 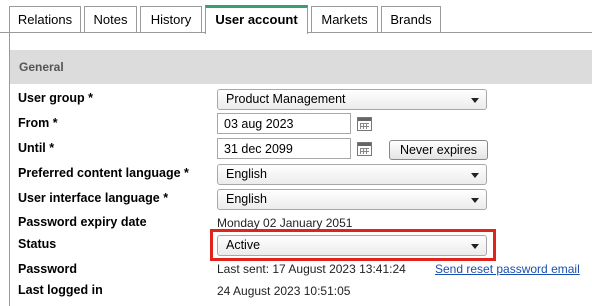 What do you see at coordinates (256, 19) in the screenshot?
I see `tab-user-account: User account` at bounding box center [256, 19].